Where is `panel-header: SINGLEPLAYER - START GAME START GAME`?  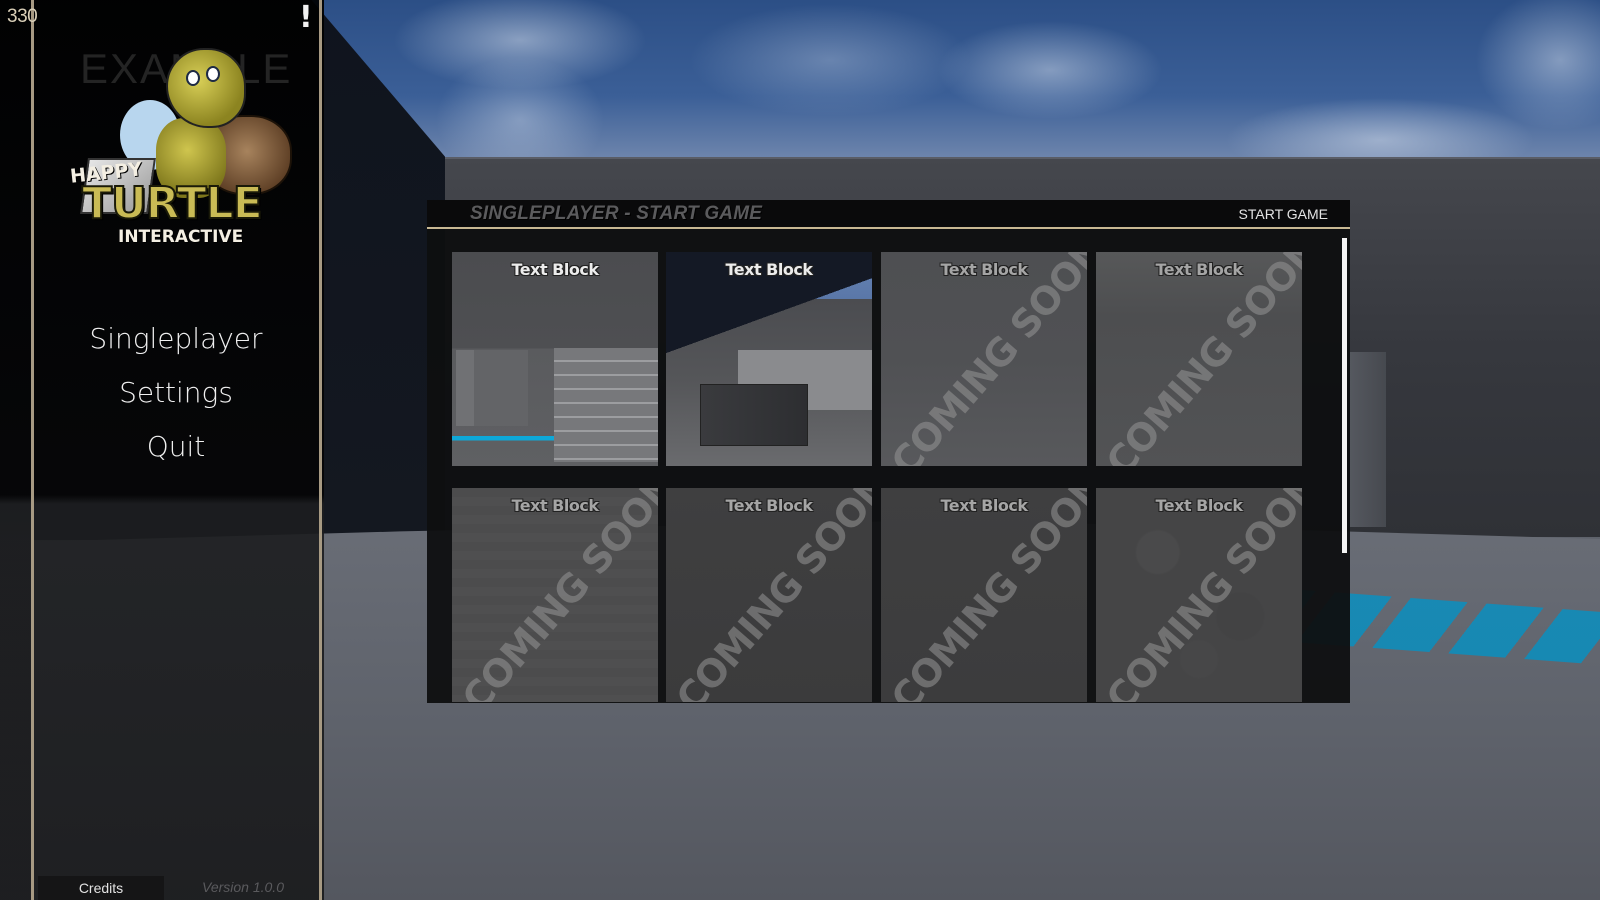 panel-header: SINGLEPLAYER - START GAME START GAME is located at coordinates (888, 214).